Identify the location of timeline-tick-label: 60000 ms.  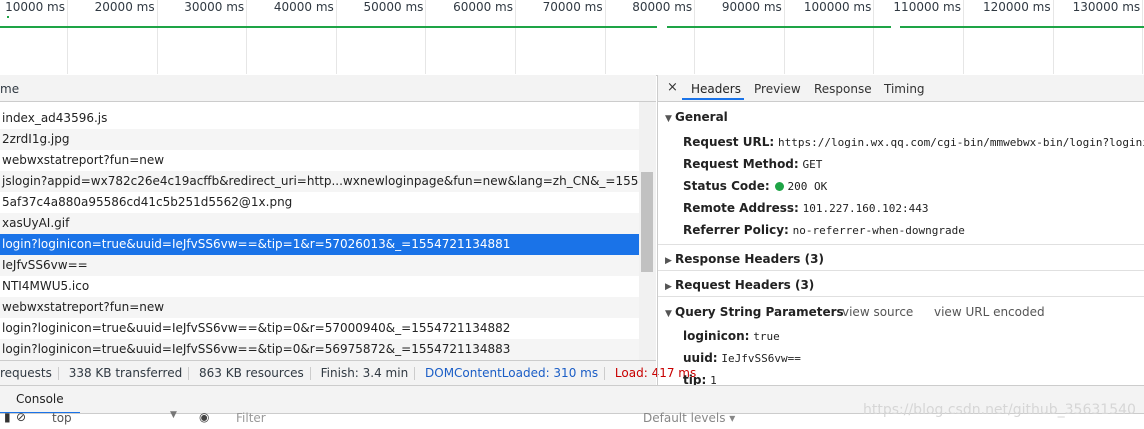
(483, 7).